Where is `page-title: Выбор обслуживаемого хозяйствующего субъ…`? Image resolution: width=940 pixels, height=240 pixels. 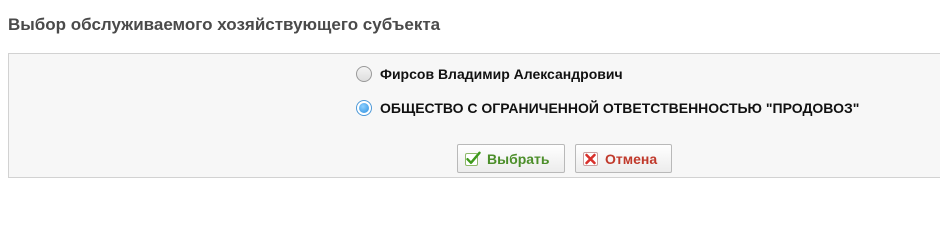
page-title: Выбор обслуживаемого хозяйствующего субъ… is located at coordinates (224, 24).